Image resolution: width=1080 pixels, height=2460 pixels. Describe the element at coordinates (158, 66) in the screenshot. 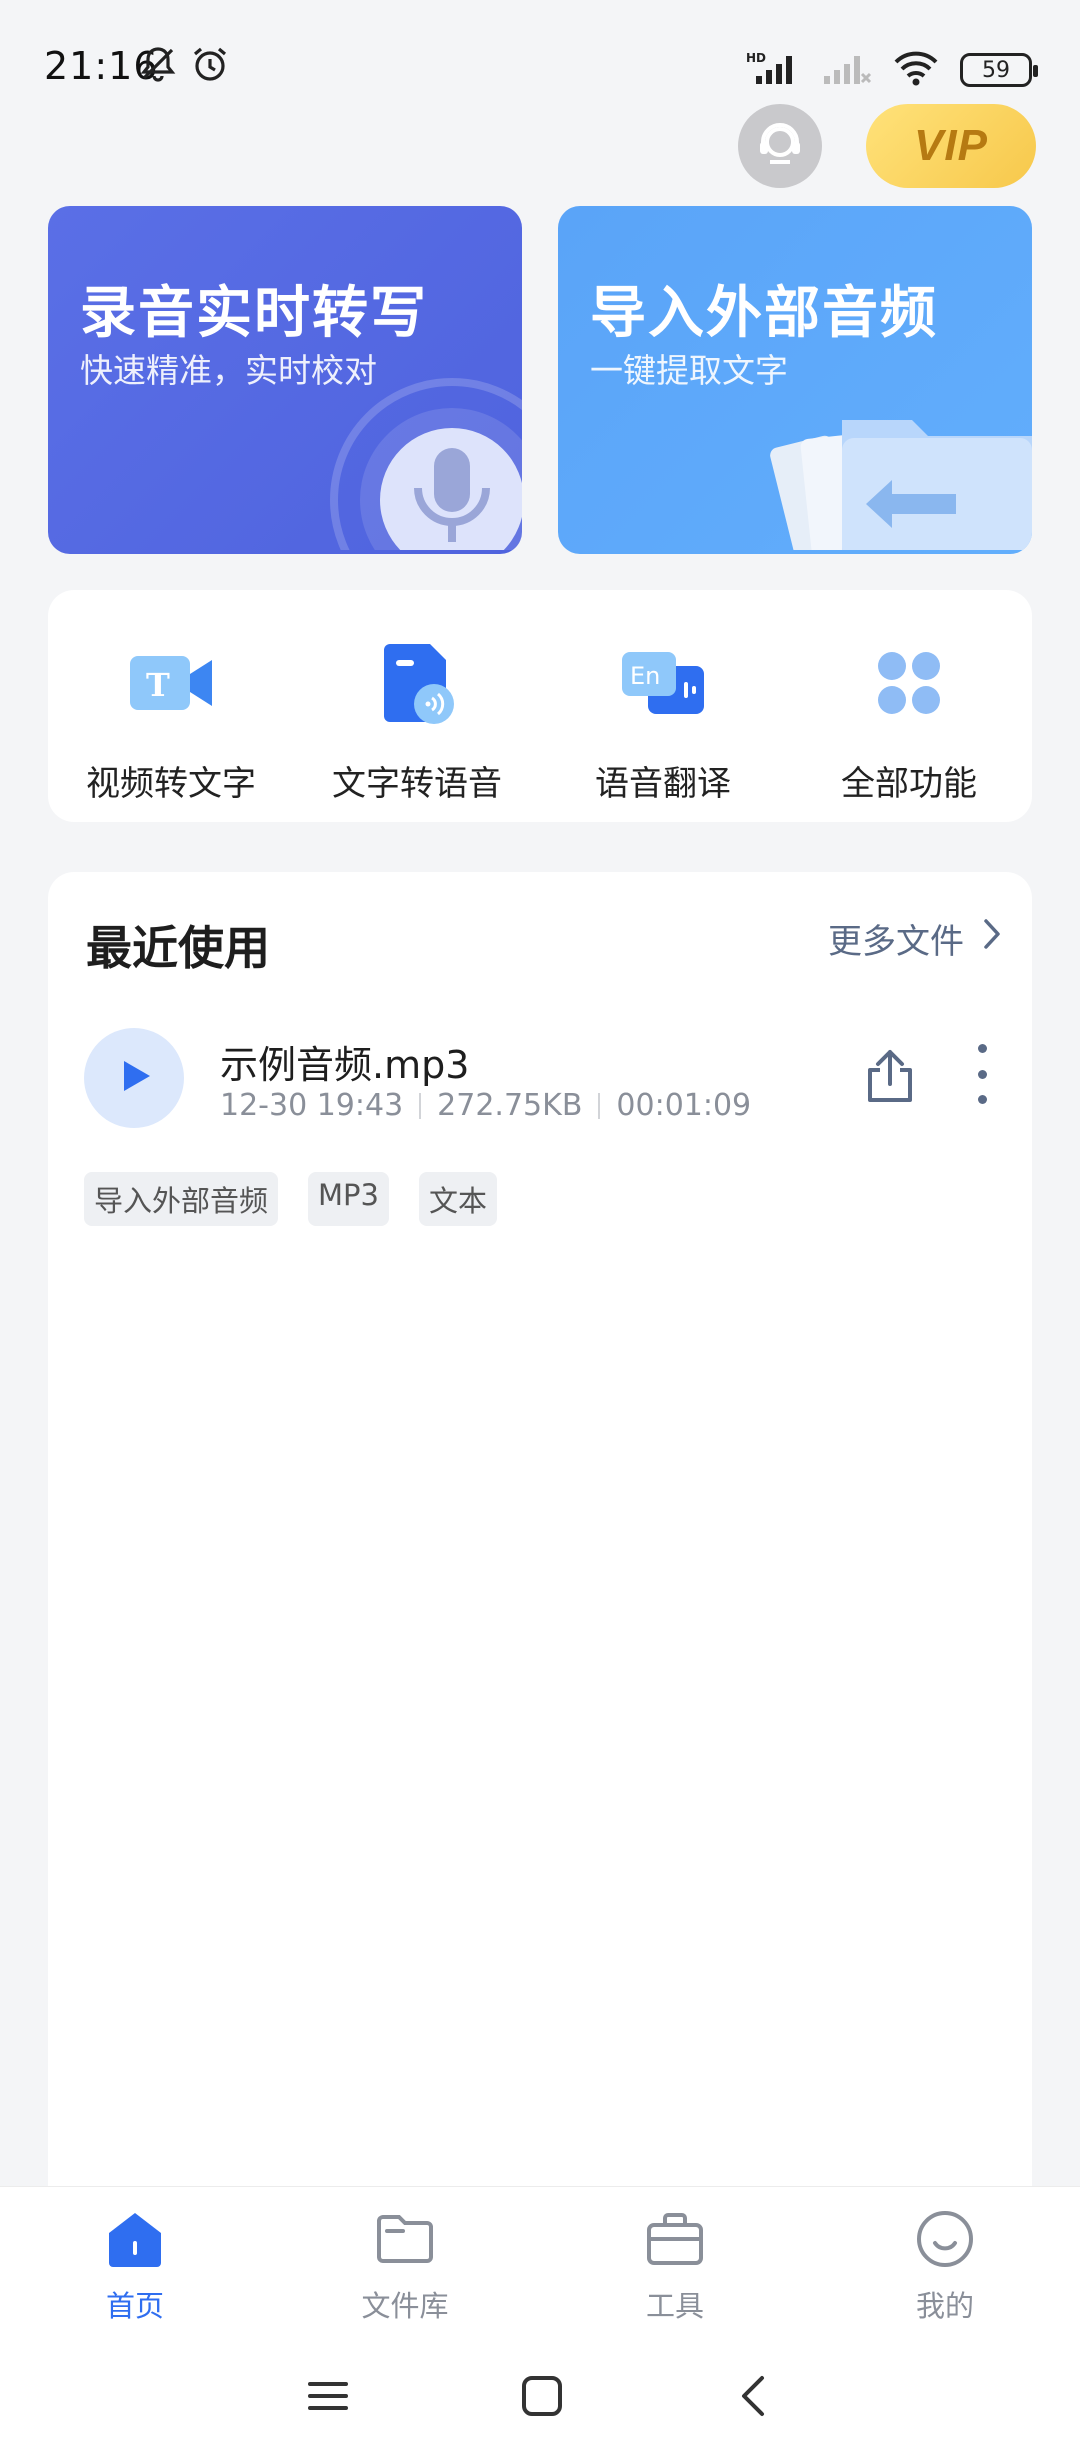

I see `silent-bell-icon` at that location.